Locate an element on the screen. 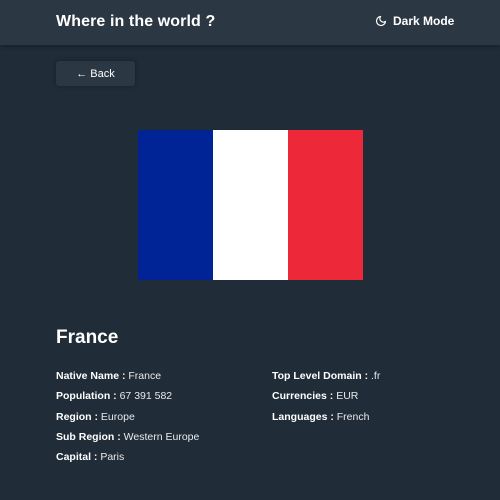  detail-native-name: Native Name : France is located at coordinates (127, 376).